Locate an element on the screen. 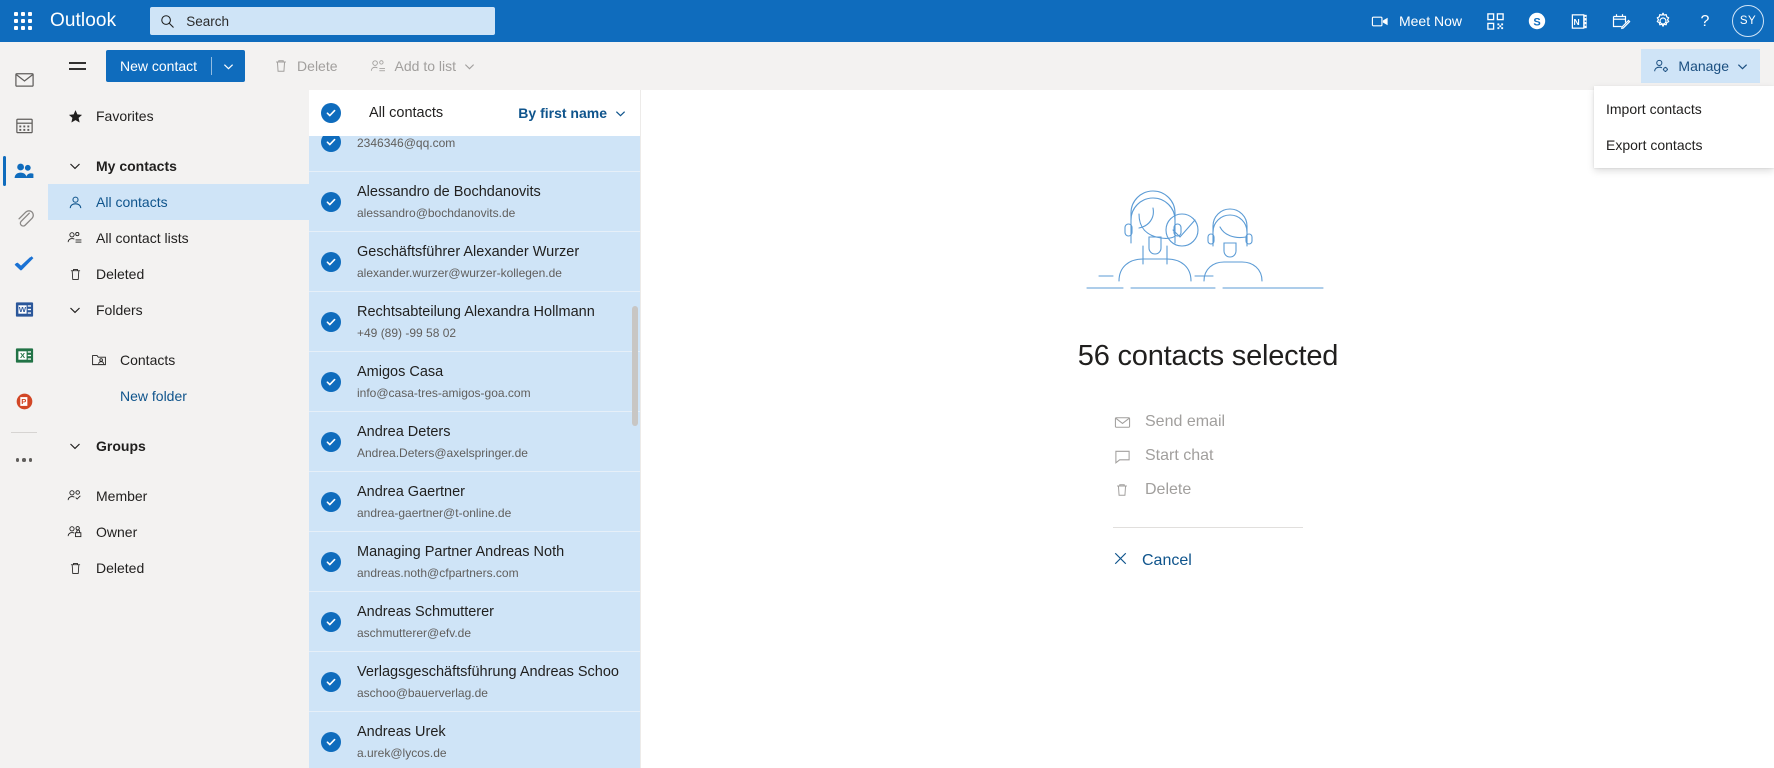 The image size is (1774, 768). sidebar-item-all-contact-lists: All contact lists is located at coordinates (178, 238).